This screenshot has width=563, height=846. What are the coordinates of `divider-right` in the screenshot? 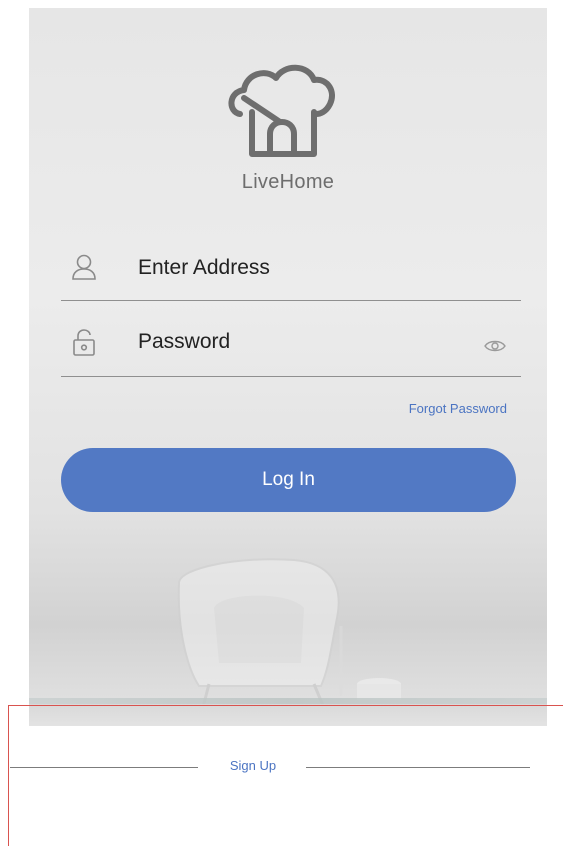 It's located at (418, 767).